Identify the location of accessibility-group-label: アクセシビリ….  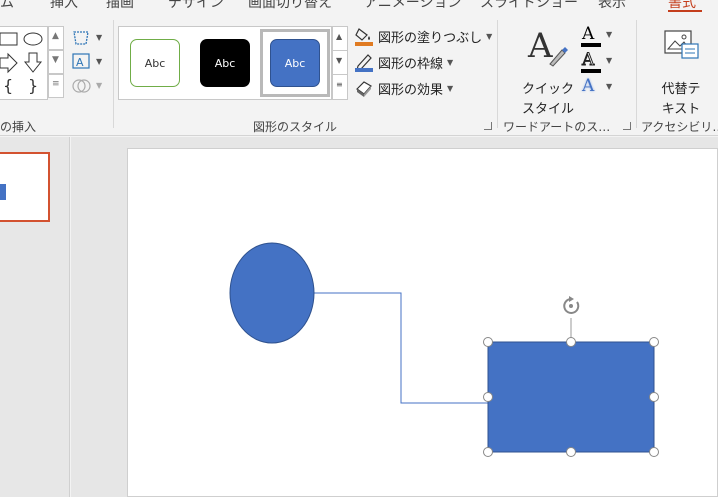
(679, 127).